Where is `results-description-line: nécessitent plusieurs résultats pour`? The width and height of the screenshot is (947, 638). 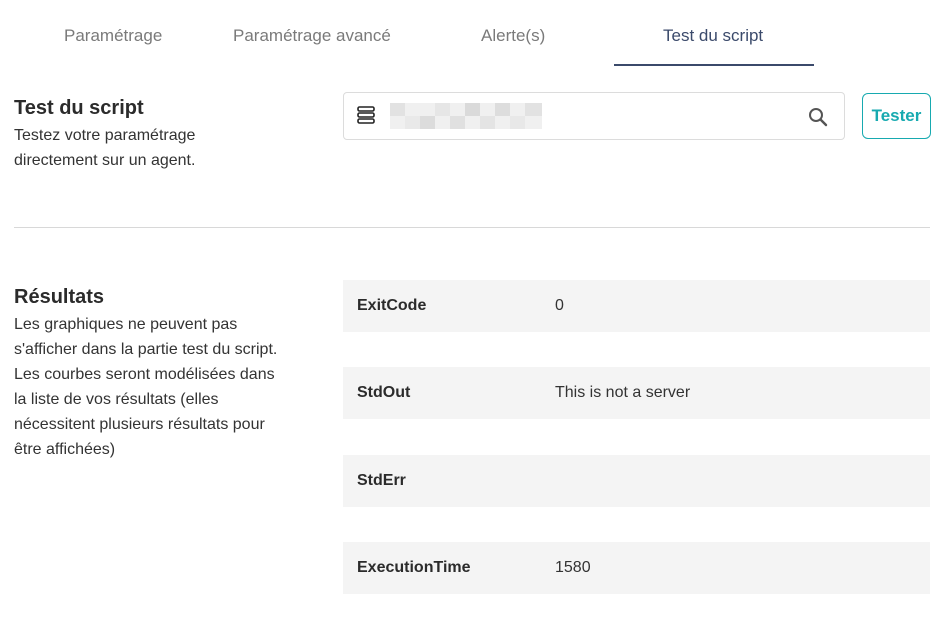 results-description-line: nécessitent plusieurs résultats pour is located at coordinates (139, 424).